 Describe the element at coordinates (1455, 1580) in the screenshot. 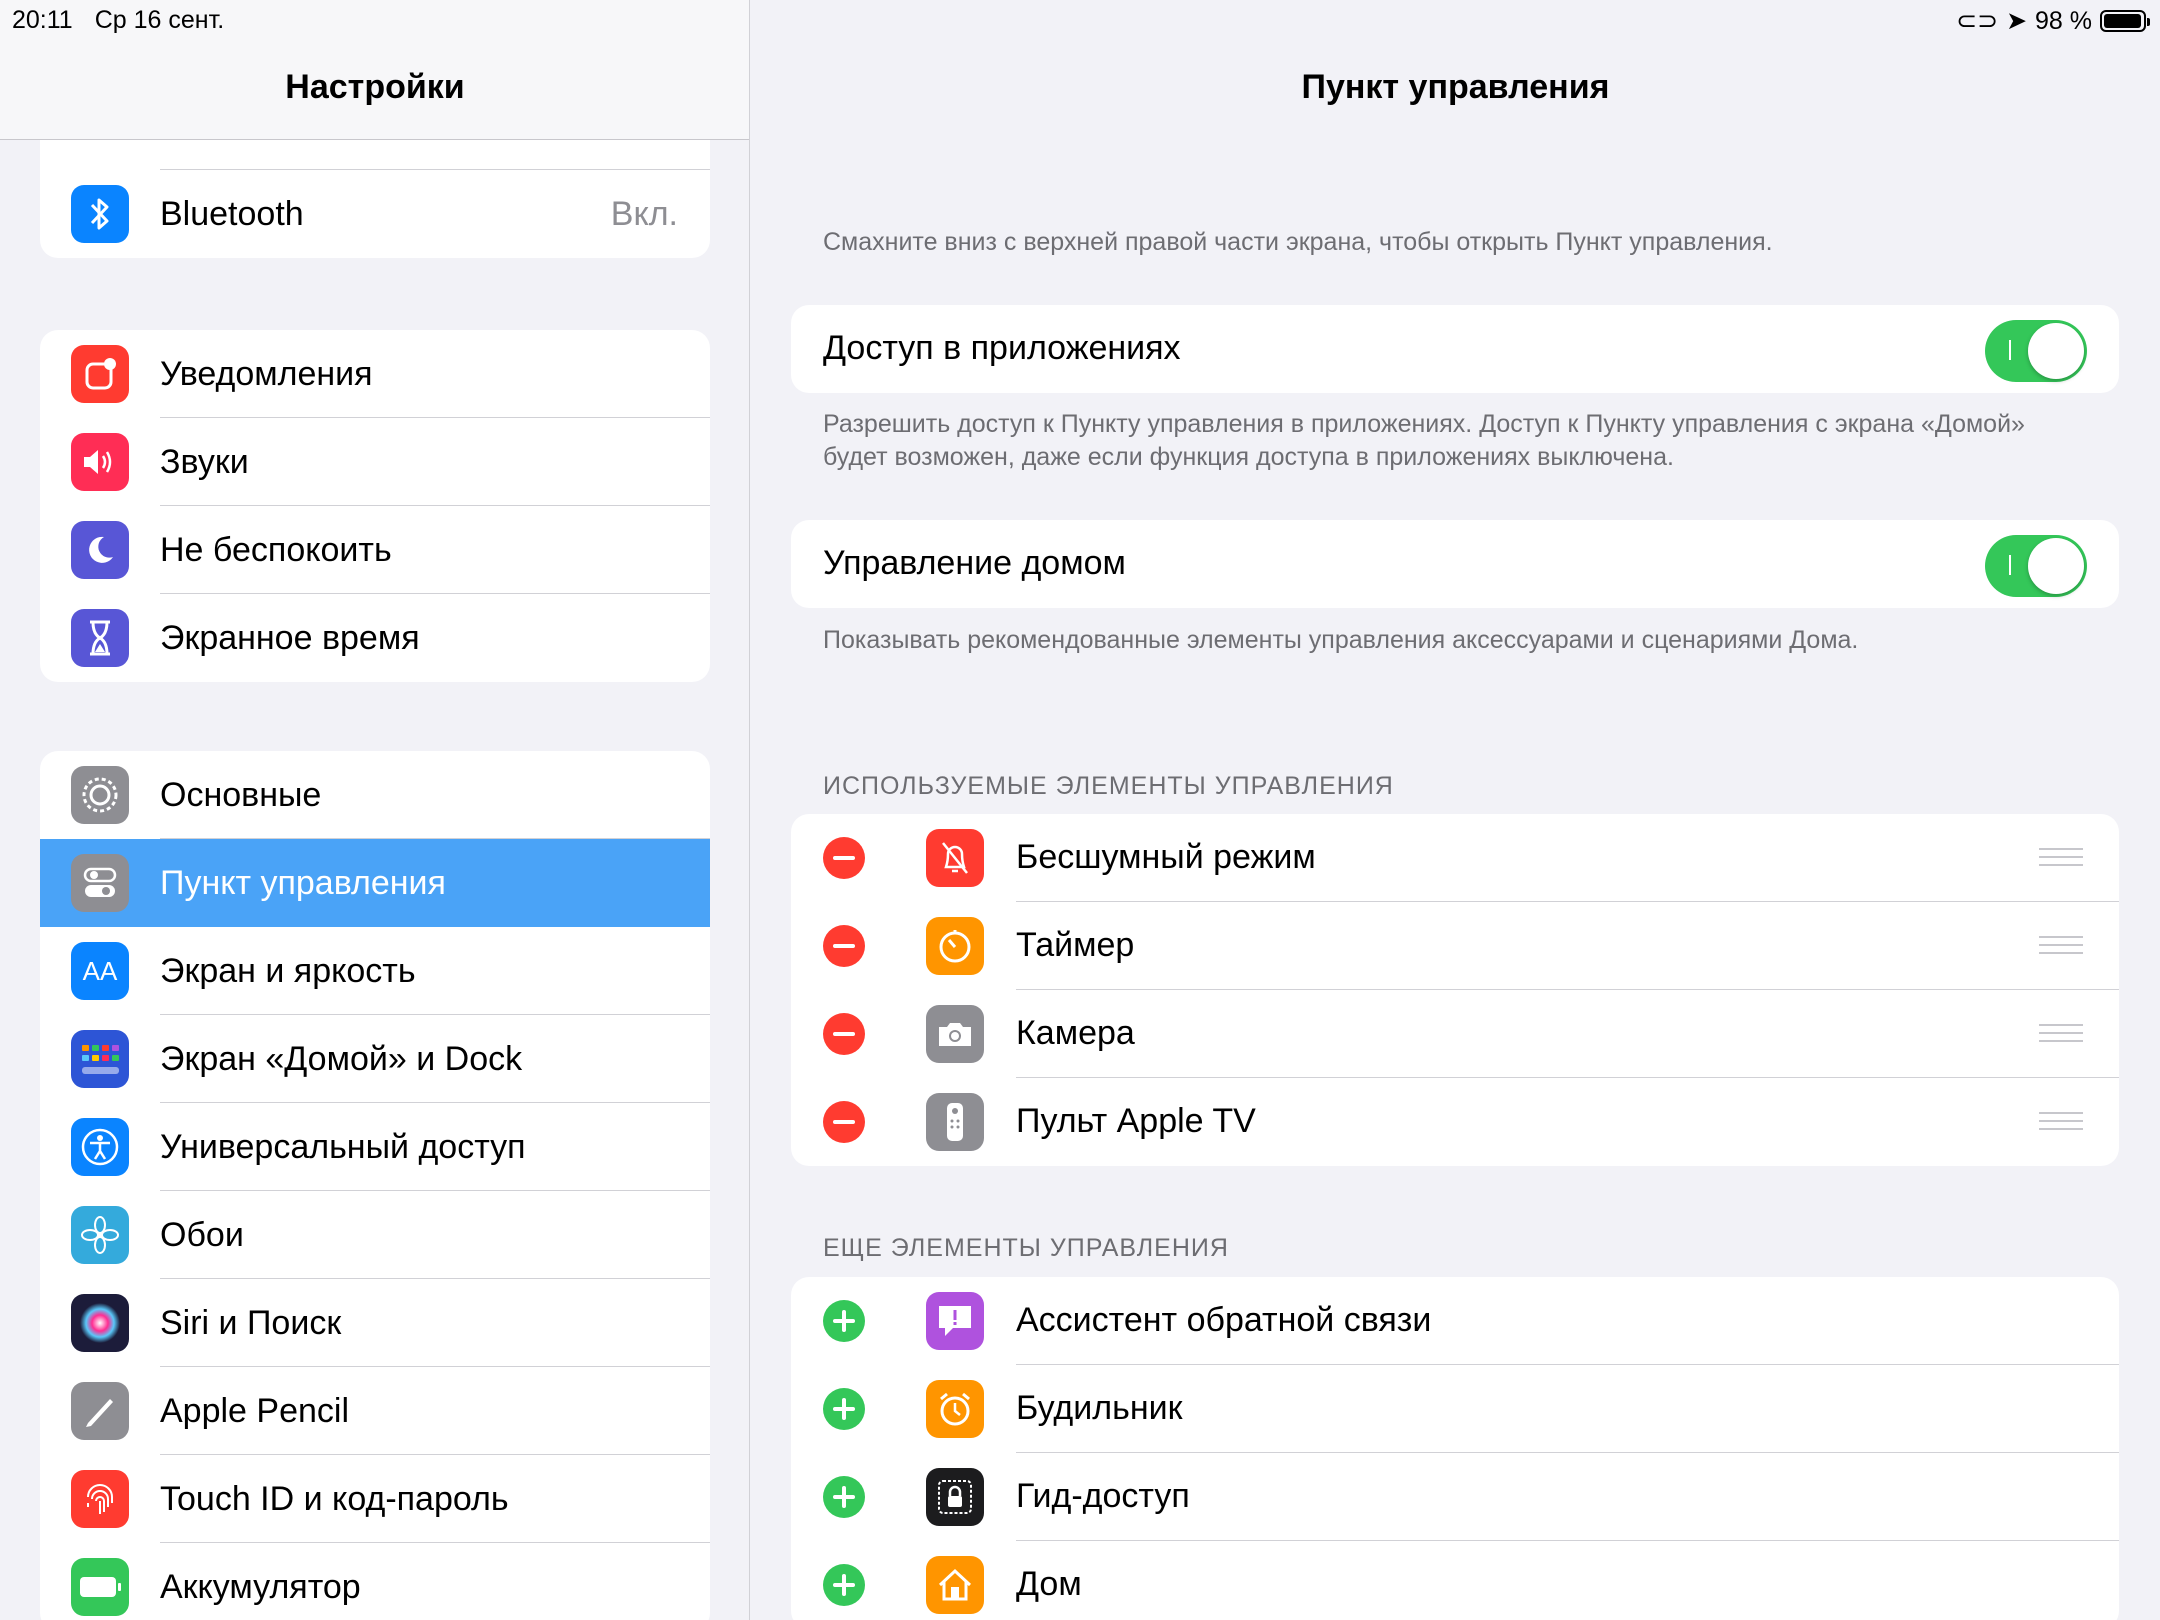

I see `more-control-home: Дом` at that location.